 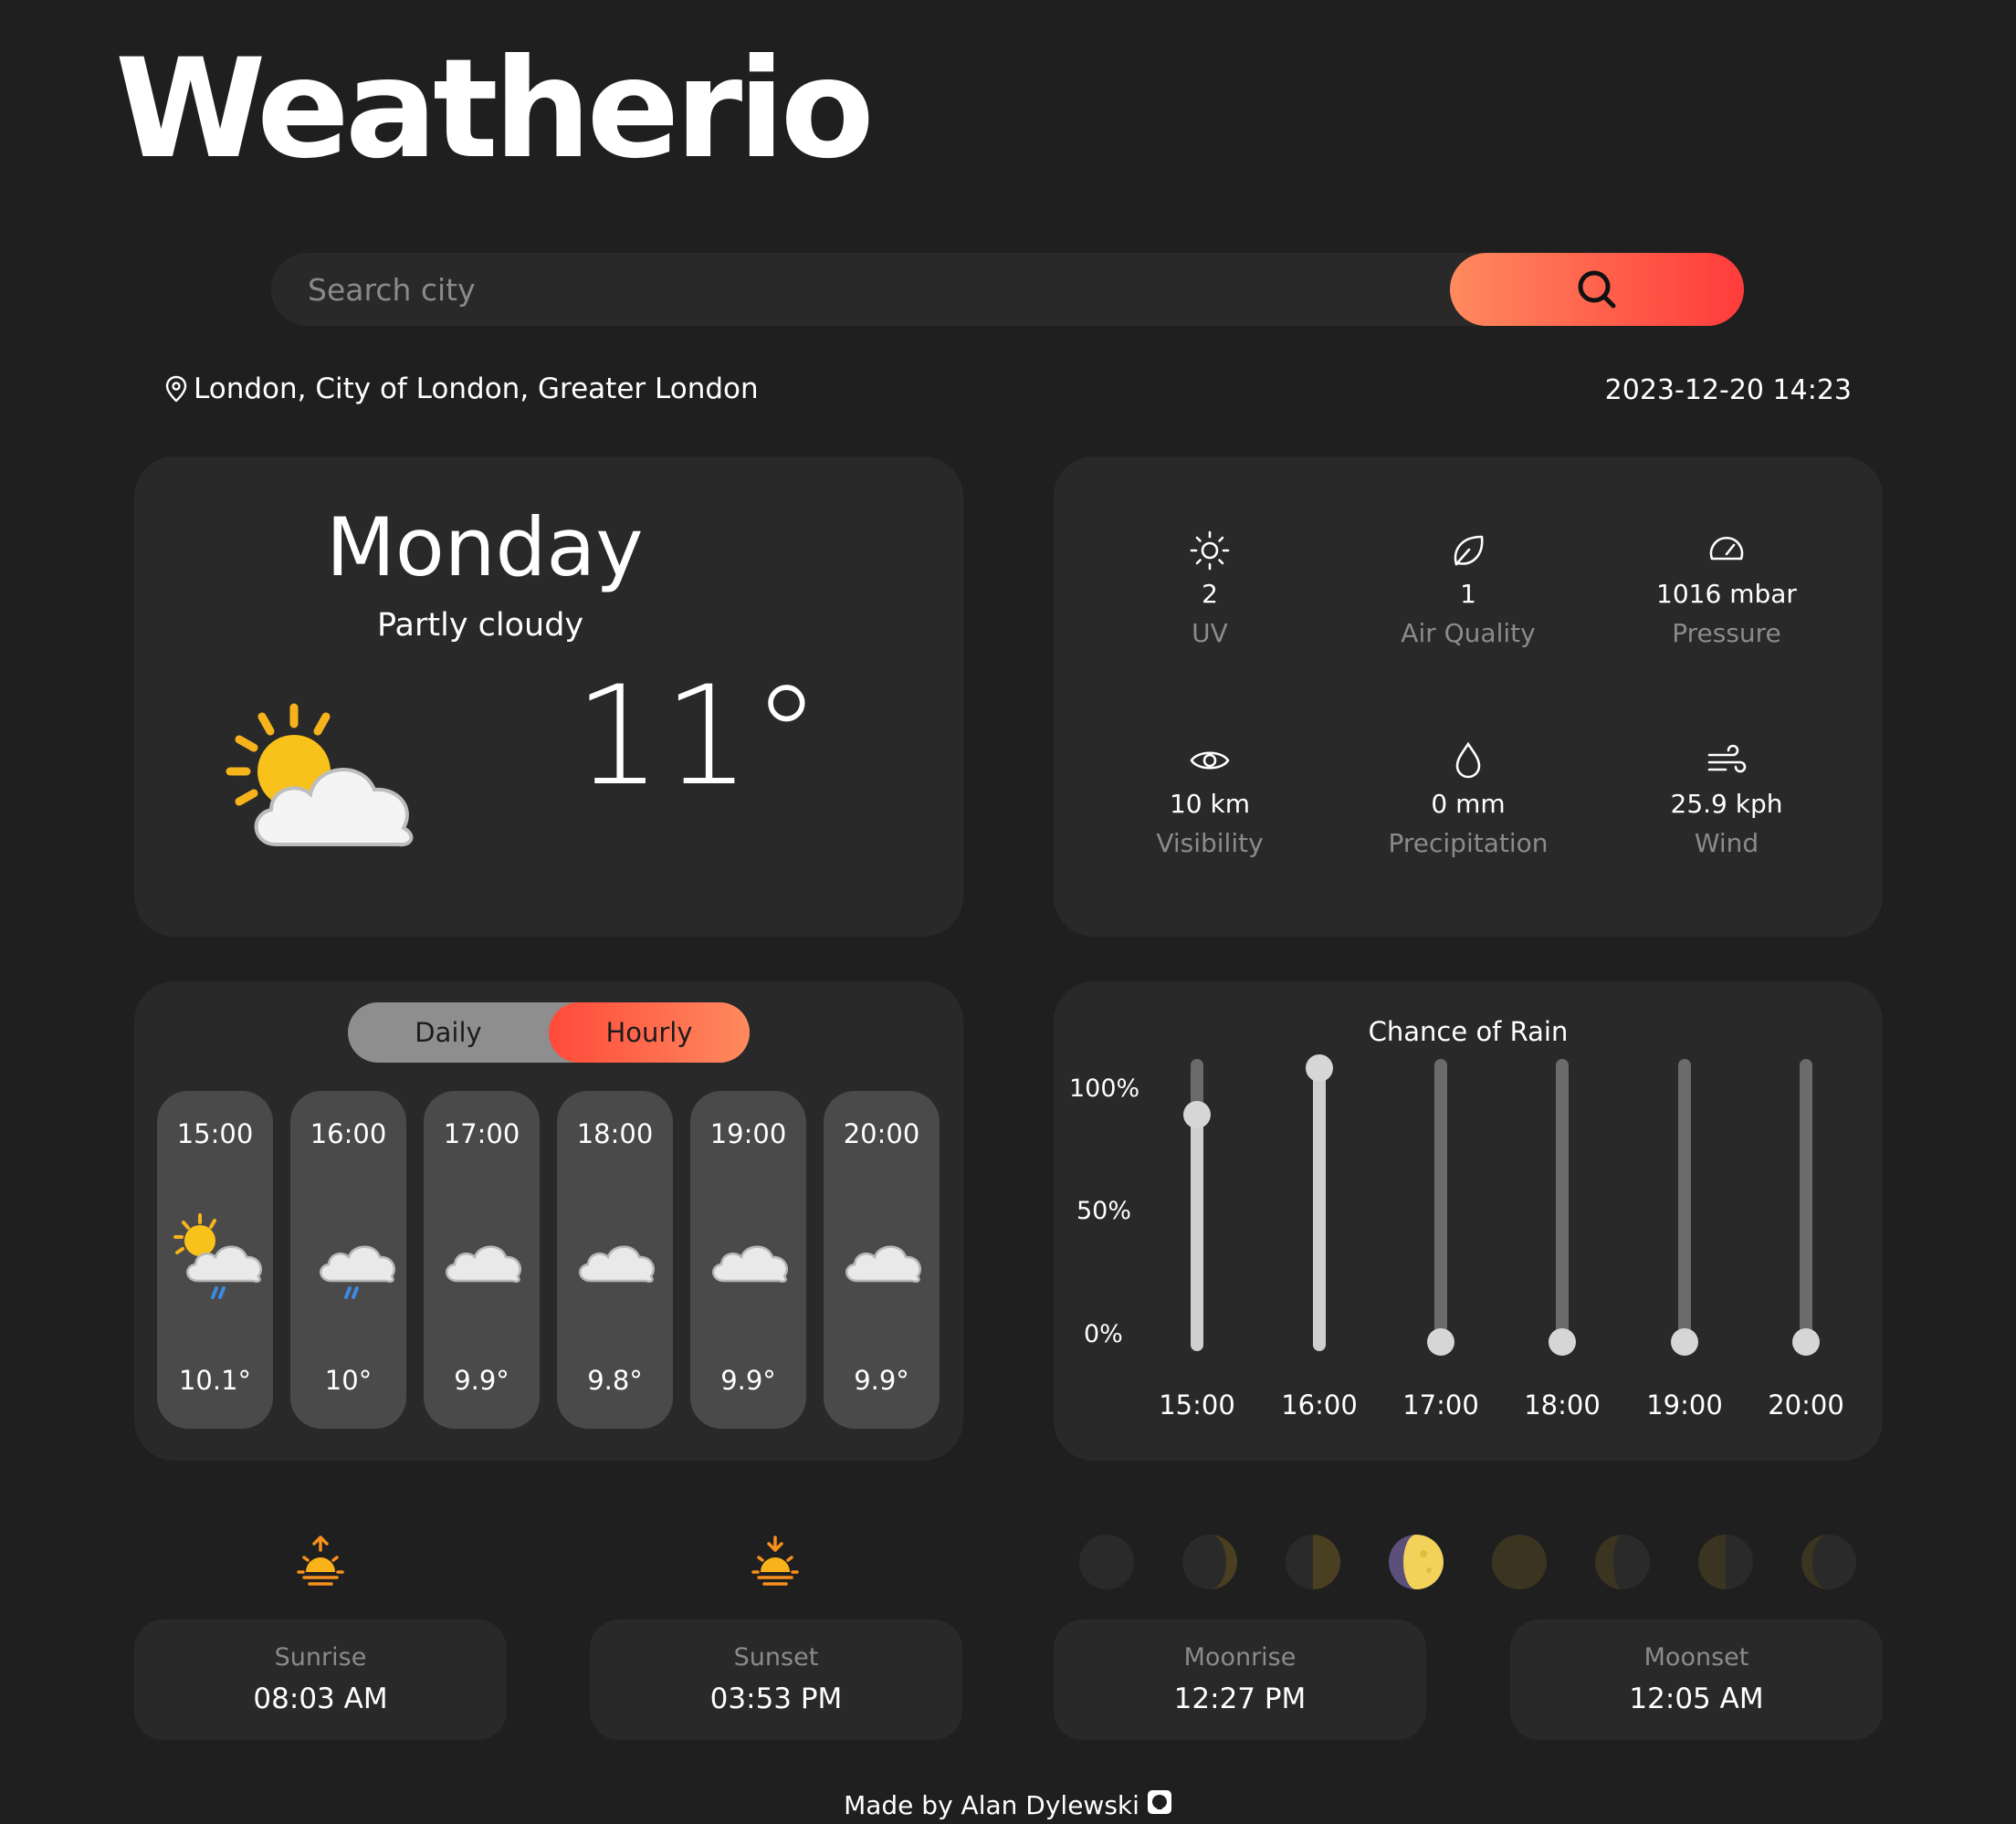 I want to click on hour-time: 20:00, so click(x=882, y=1133).